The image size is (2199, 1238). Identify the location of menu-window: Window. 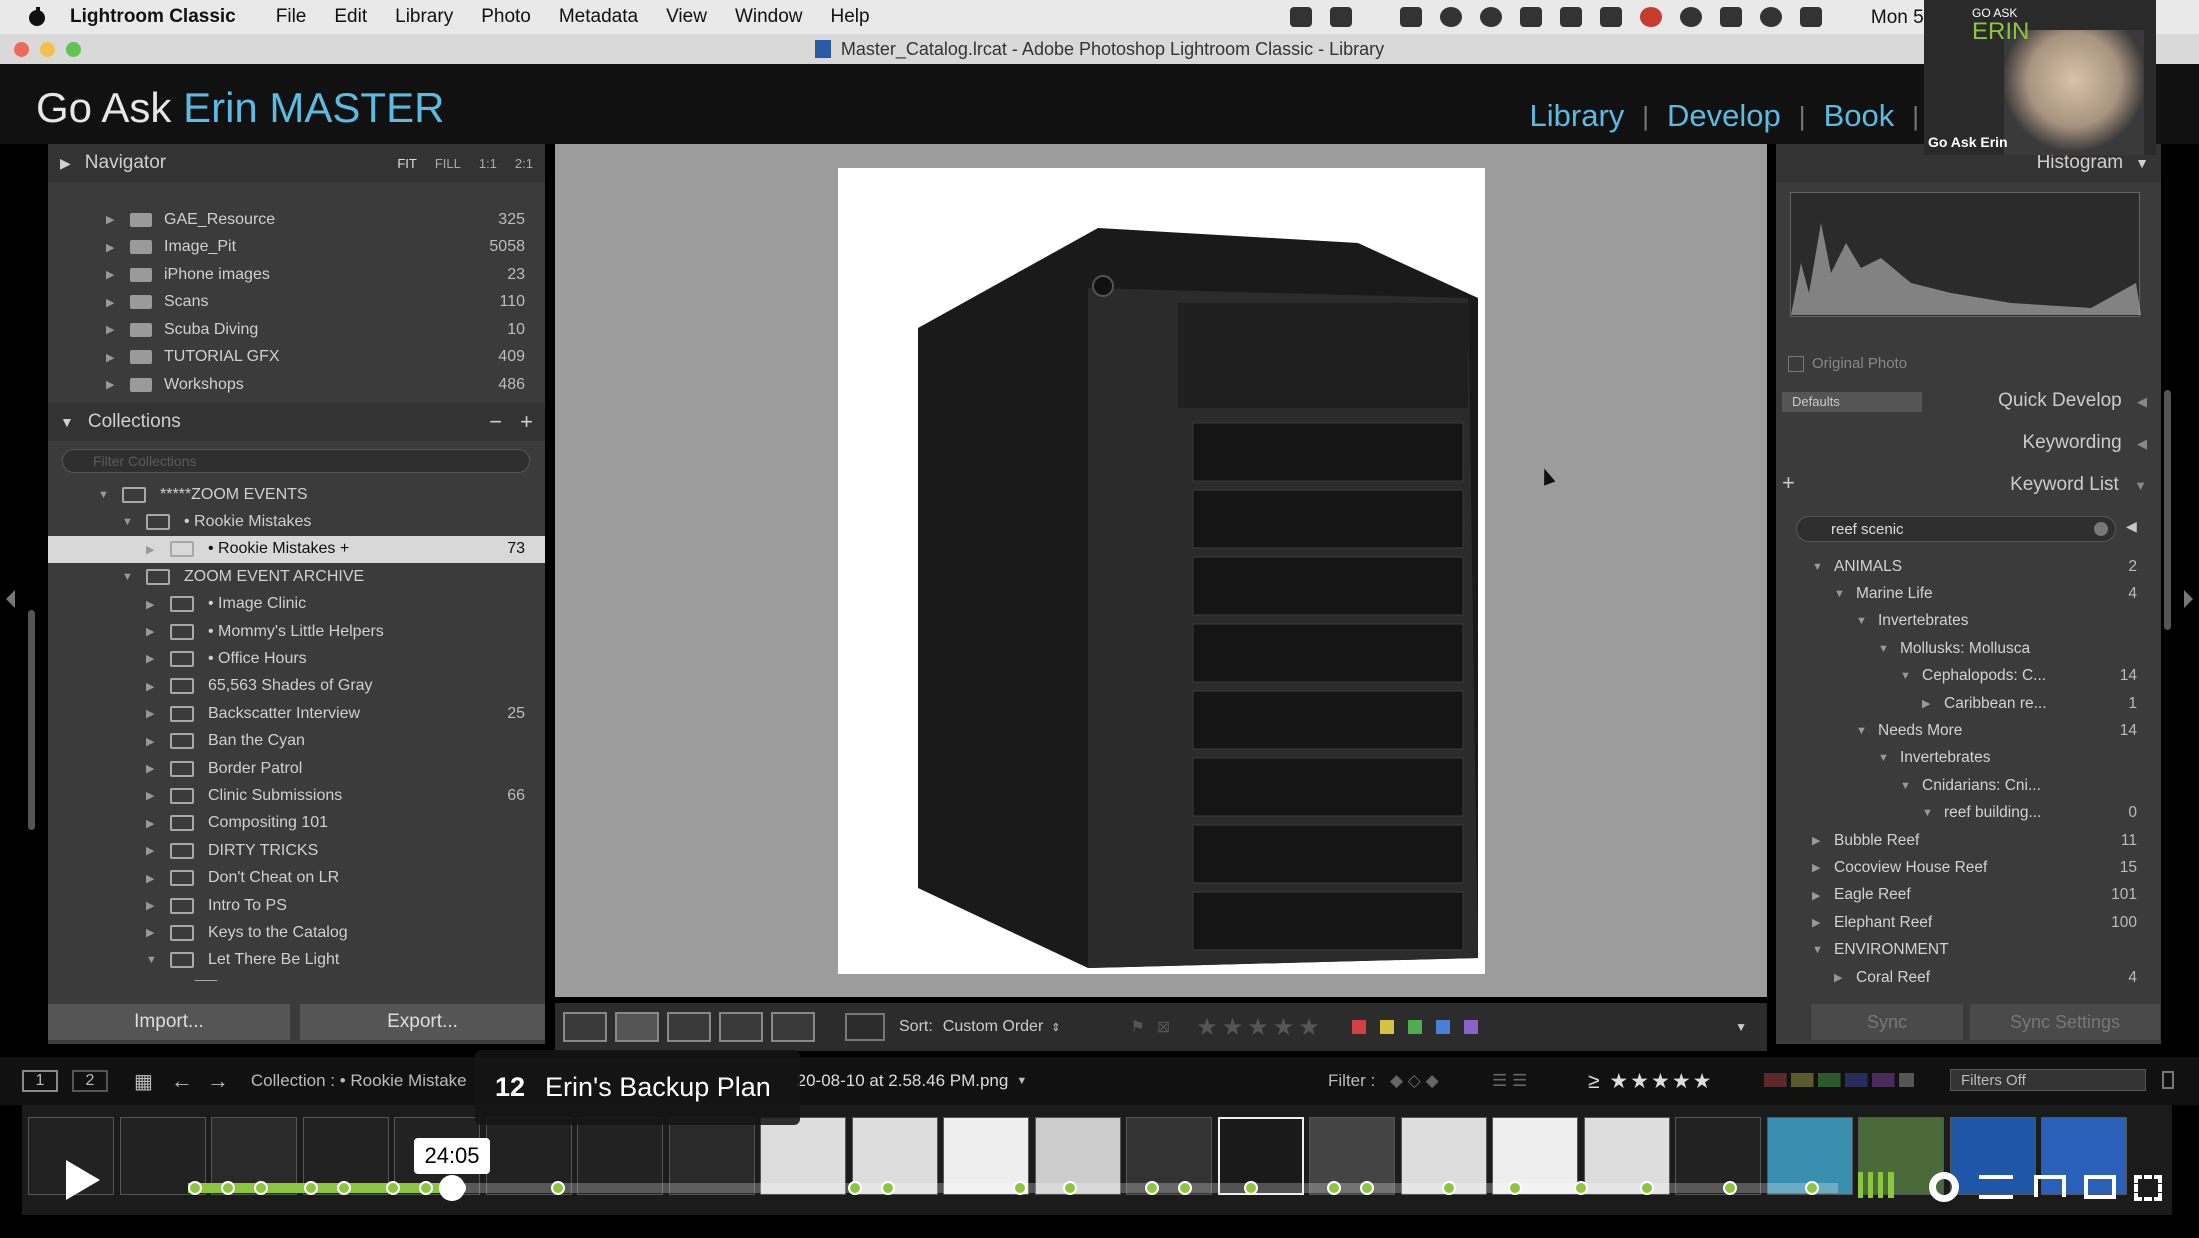
(769, 17).